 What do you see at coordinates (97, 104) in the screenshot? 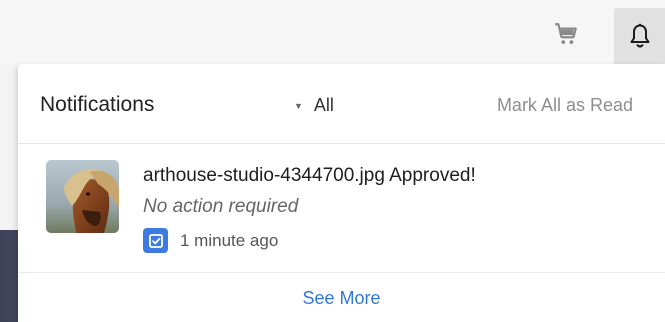
I see `notifications-title: Notifications` at bounding box center [97, 104].